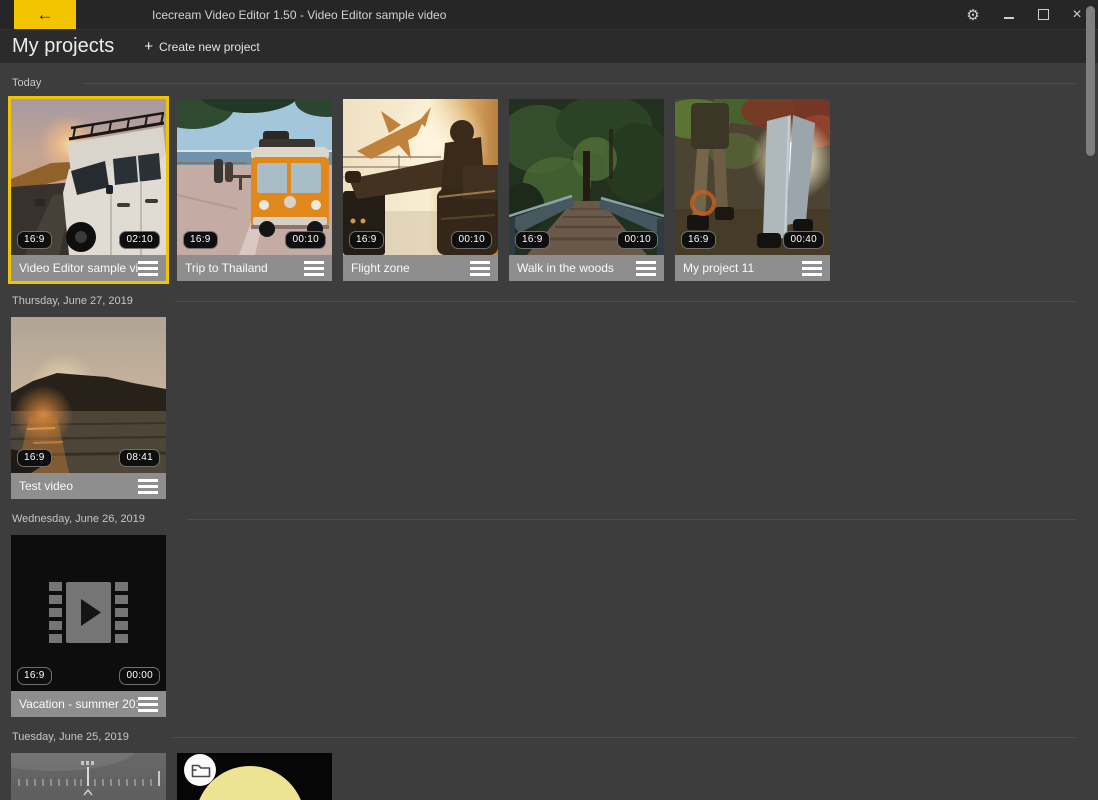 This screenshot has height=800, width=1098. What do you see at coordinates (719, 268) in the screenshot?
I see `project-name: My project 11` at bounding box center [719, 268].